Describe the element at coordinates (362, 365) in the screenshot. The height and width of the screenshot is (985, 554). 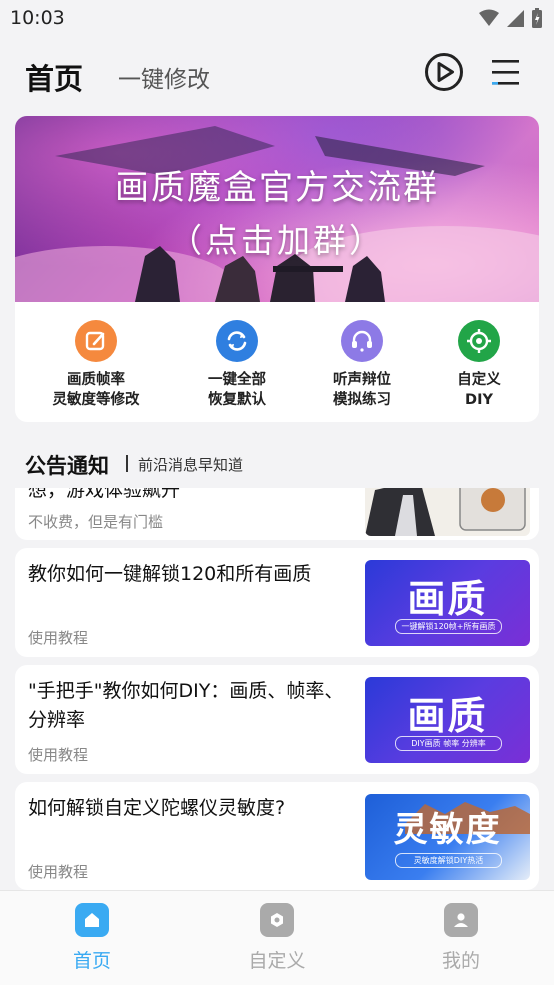
I see `quick-action-sound-practice: 听声辩位 模拟练习` at that location.